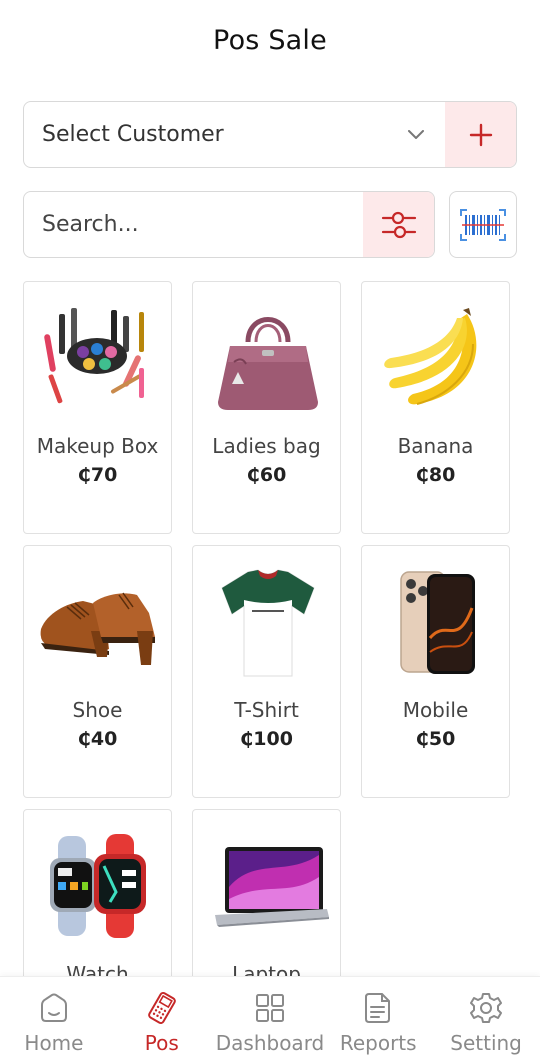 The width and height of the screenshot is (540, 1064). Describe the element at coordinates (161, 1008) in the screenshot. I see `pos-terminal-icon` at that location.